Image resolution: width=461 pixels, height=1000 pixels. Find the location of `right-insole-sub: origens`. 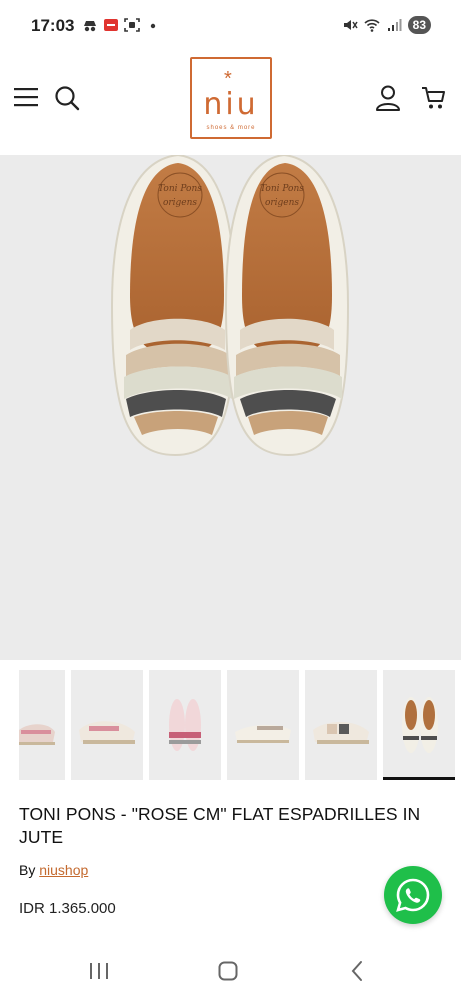

right-insole-sub: origens is located at coordinates (282, 203).